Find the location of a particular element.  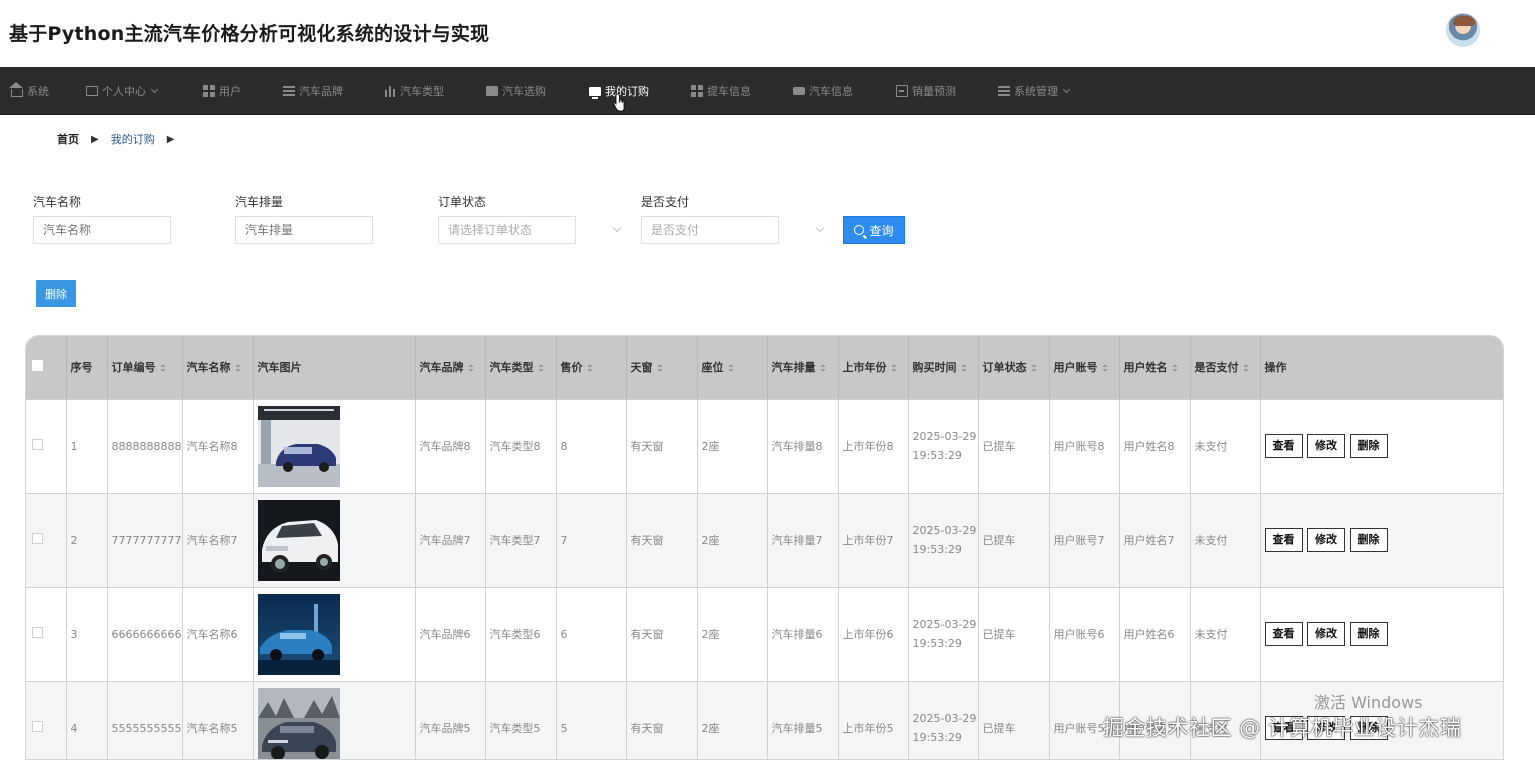

query-button: 查询 is located at coordinates (874, 230).